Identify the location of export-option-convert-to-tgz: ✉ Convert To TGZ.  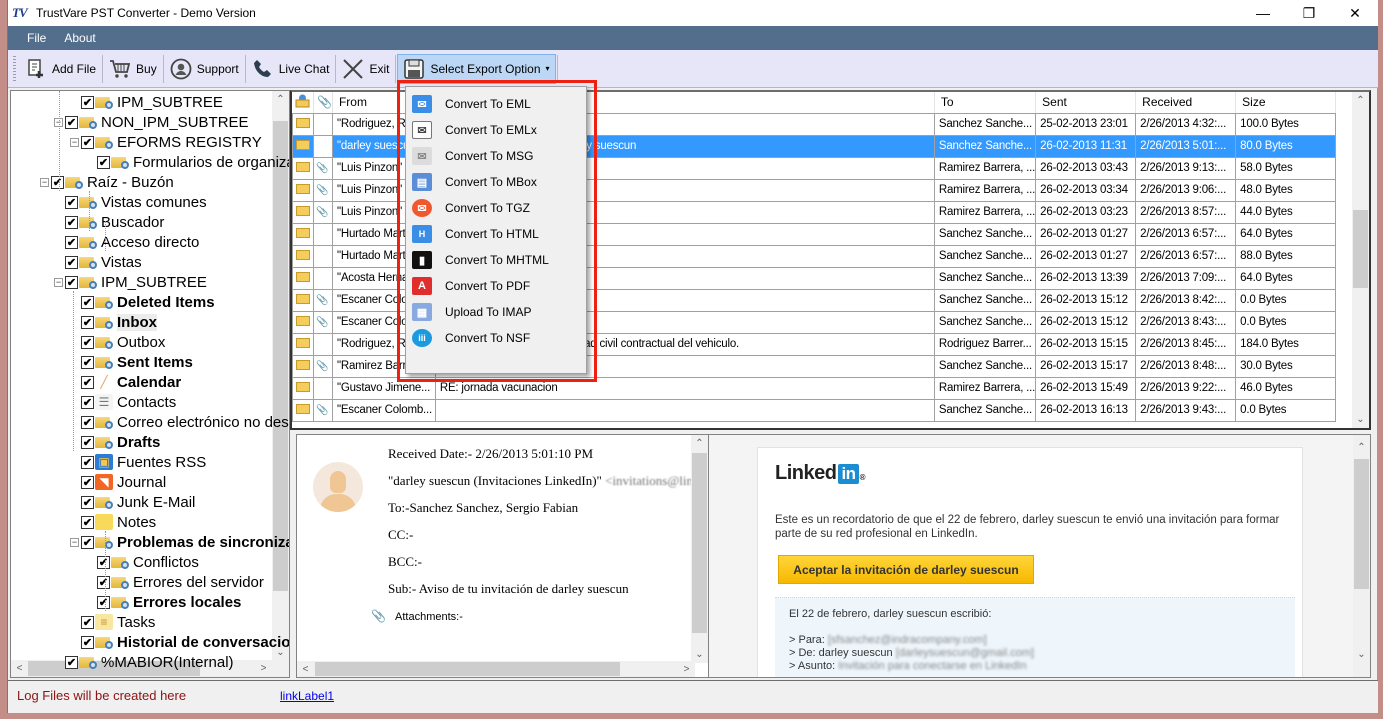
(496, 208).